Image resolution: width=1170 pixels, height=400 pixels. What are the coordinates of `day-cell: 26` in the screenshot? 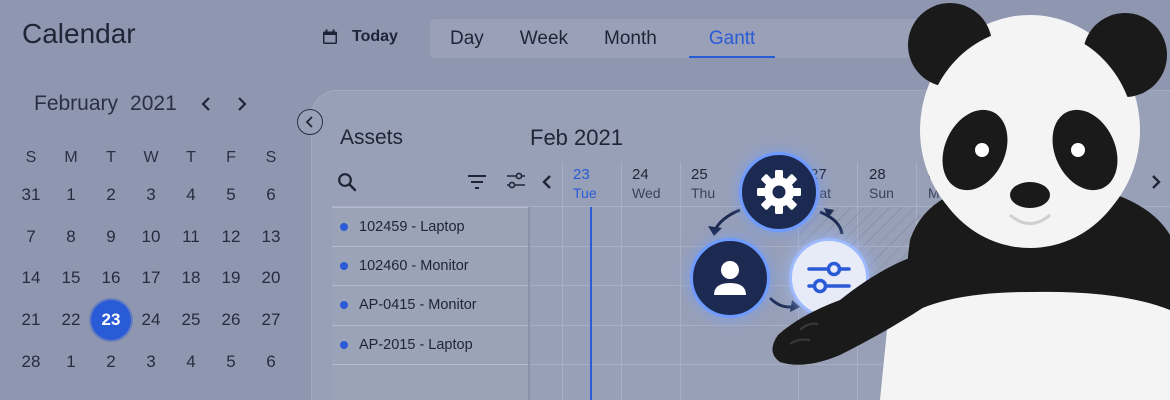 It's located at (231, 320).